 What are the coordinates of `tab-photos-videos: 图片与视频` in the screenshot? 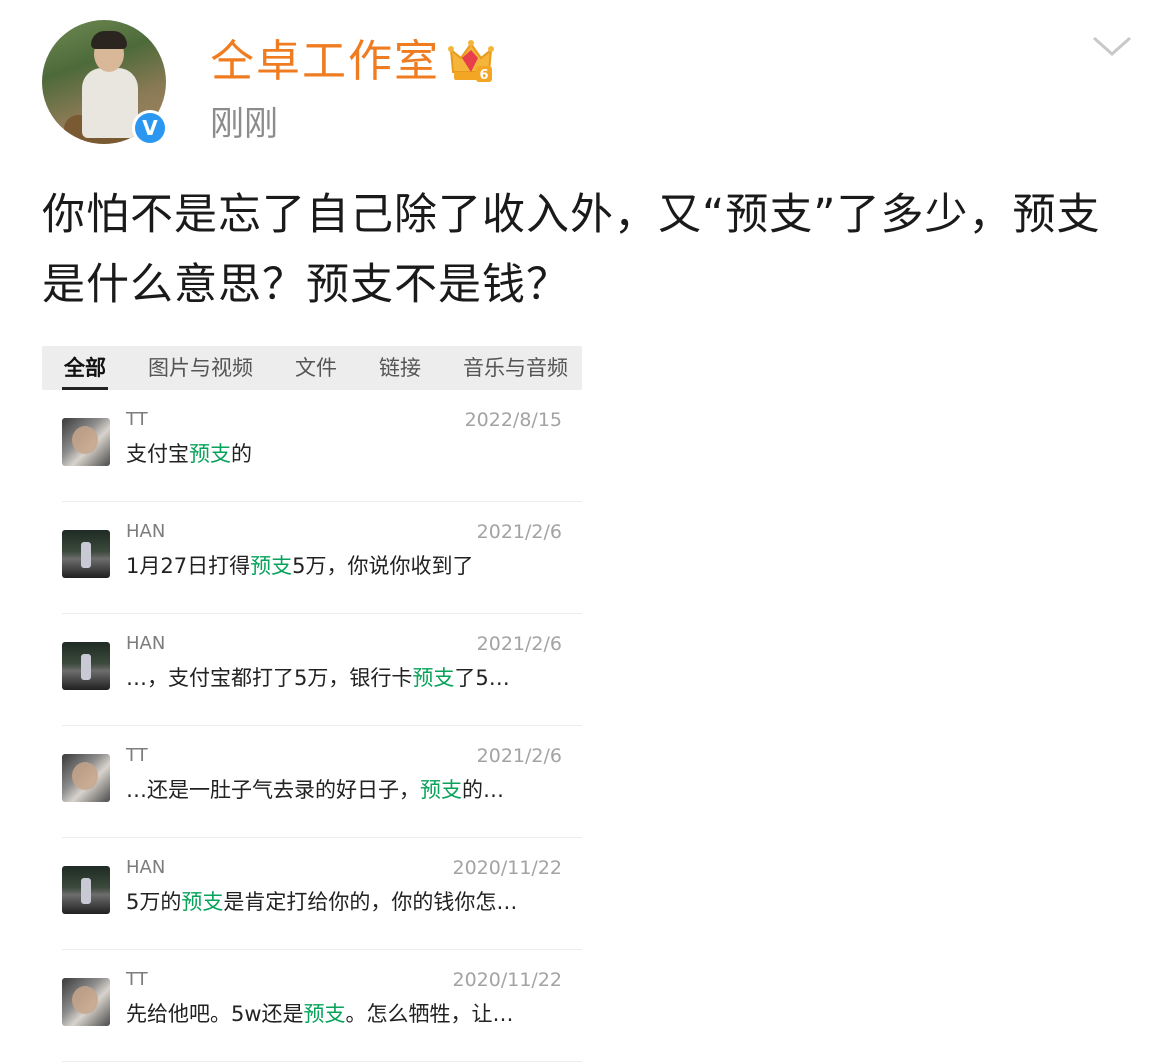 It's located at (189, 368).